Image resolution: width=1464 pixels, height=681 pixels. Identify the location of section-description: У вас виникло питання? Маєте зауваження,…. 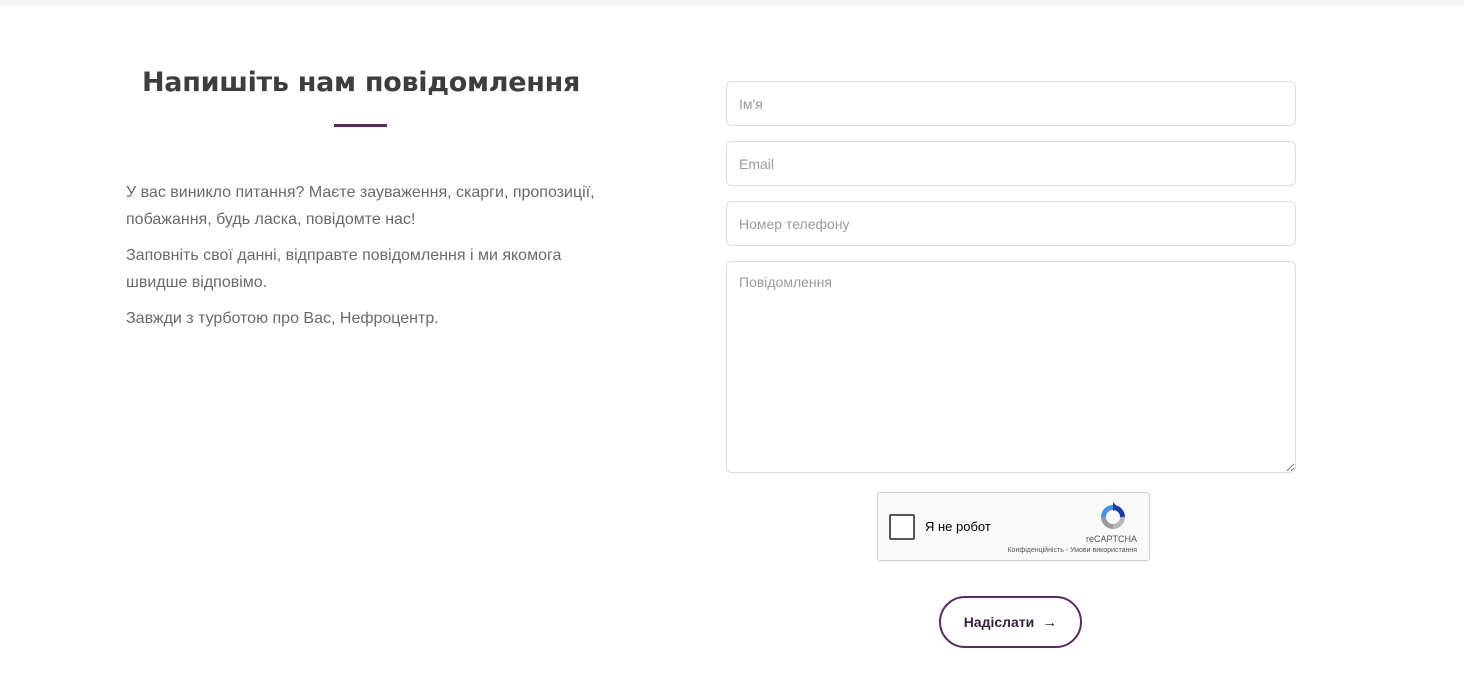
(361, 255).